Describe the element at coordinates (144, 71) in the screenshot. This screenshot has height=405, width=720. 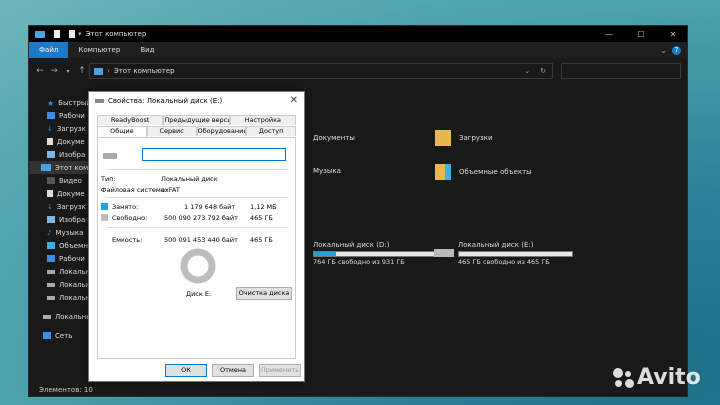
I see `breadcrumb: Этот компьютер` at that location.